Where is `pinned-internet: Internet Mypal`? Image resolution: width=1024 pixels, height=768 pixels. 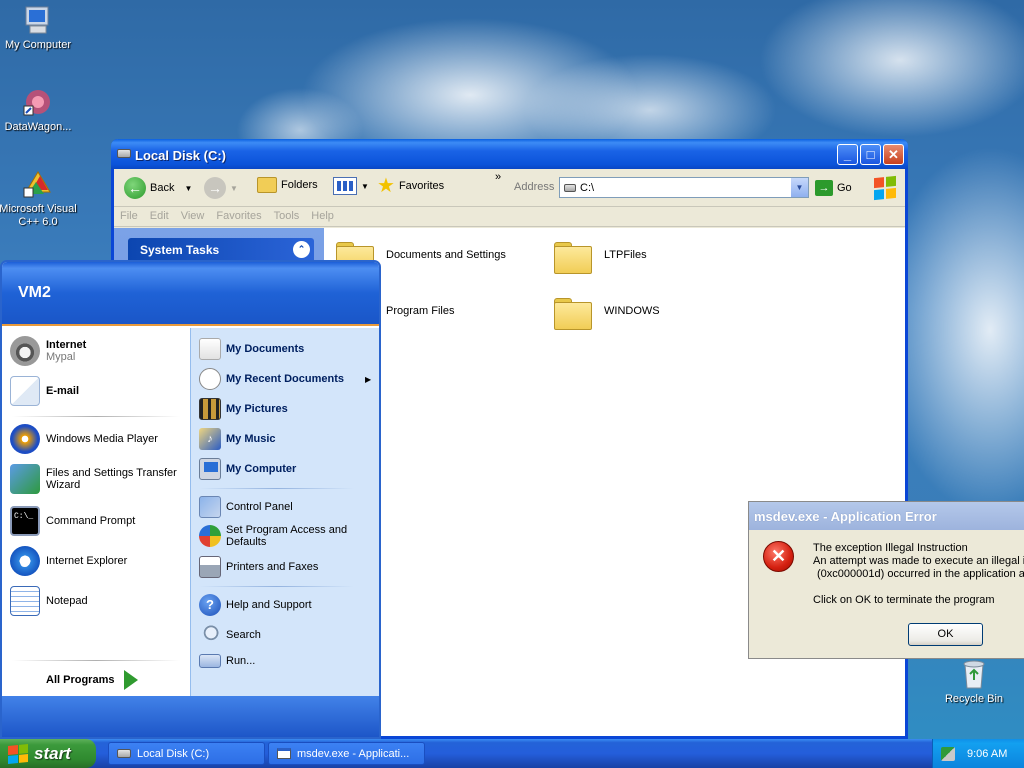
pinned-internet: Internet Mypal is located at coordinates (48, 351).